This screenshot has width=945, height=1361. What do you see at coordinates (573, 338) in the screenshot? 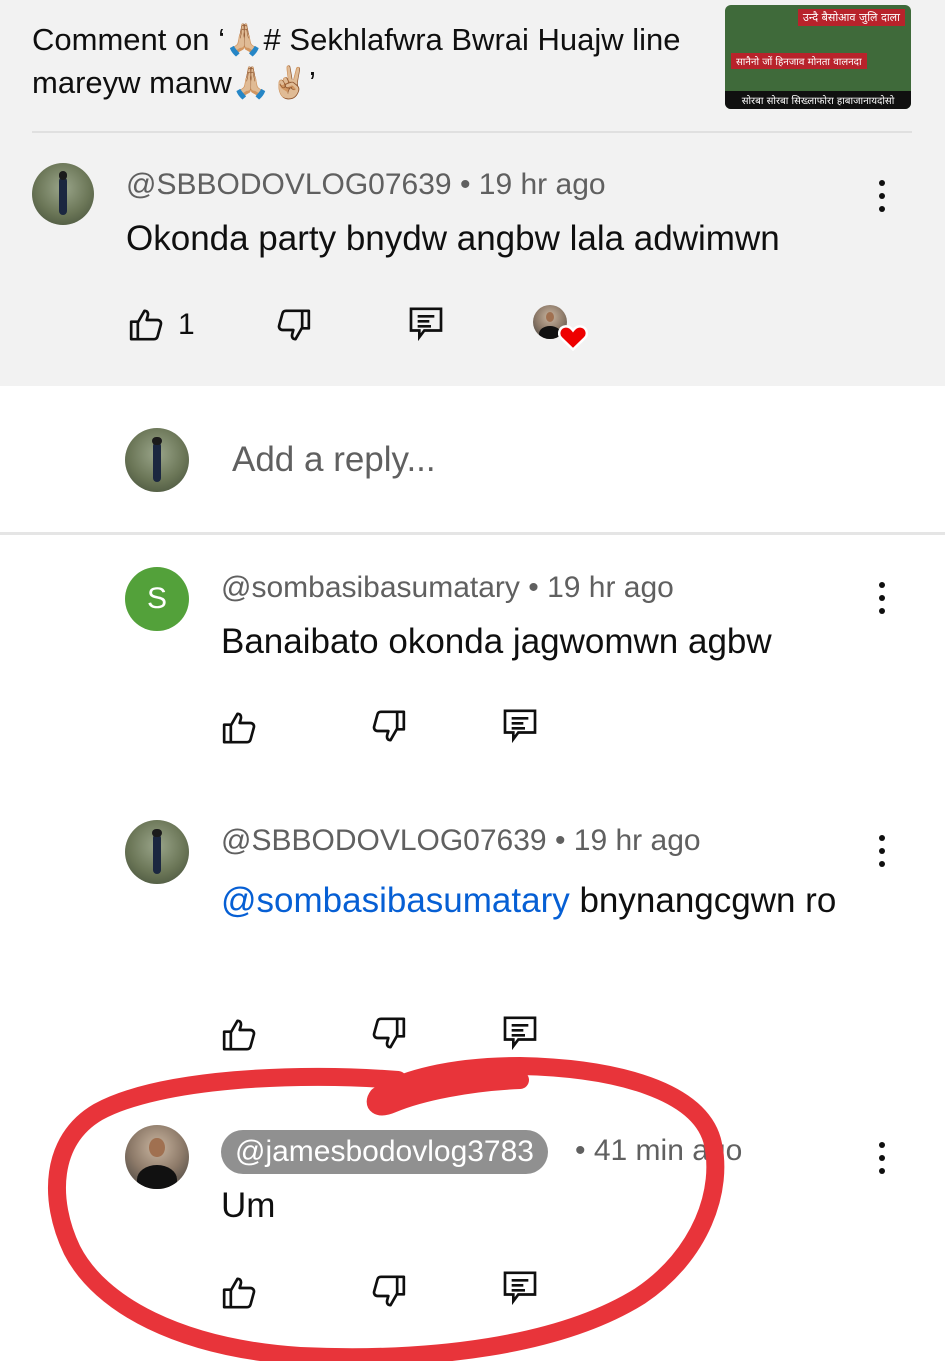
I see `creator-heart-icon` at bounding box center [573, 338].